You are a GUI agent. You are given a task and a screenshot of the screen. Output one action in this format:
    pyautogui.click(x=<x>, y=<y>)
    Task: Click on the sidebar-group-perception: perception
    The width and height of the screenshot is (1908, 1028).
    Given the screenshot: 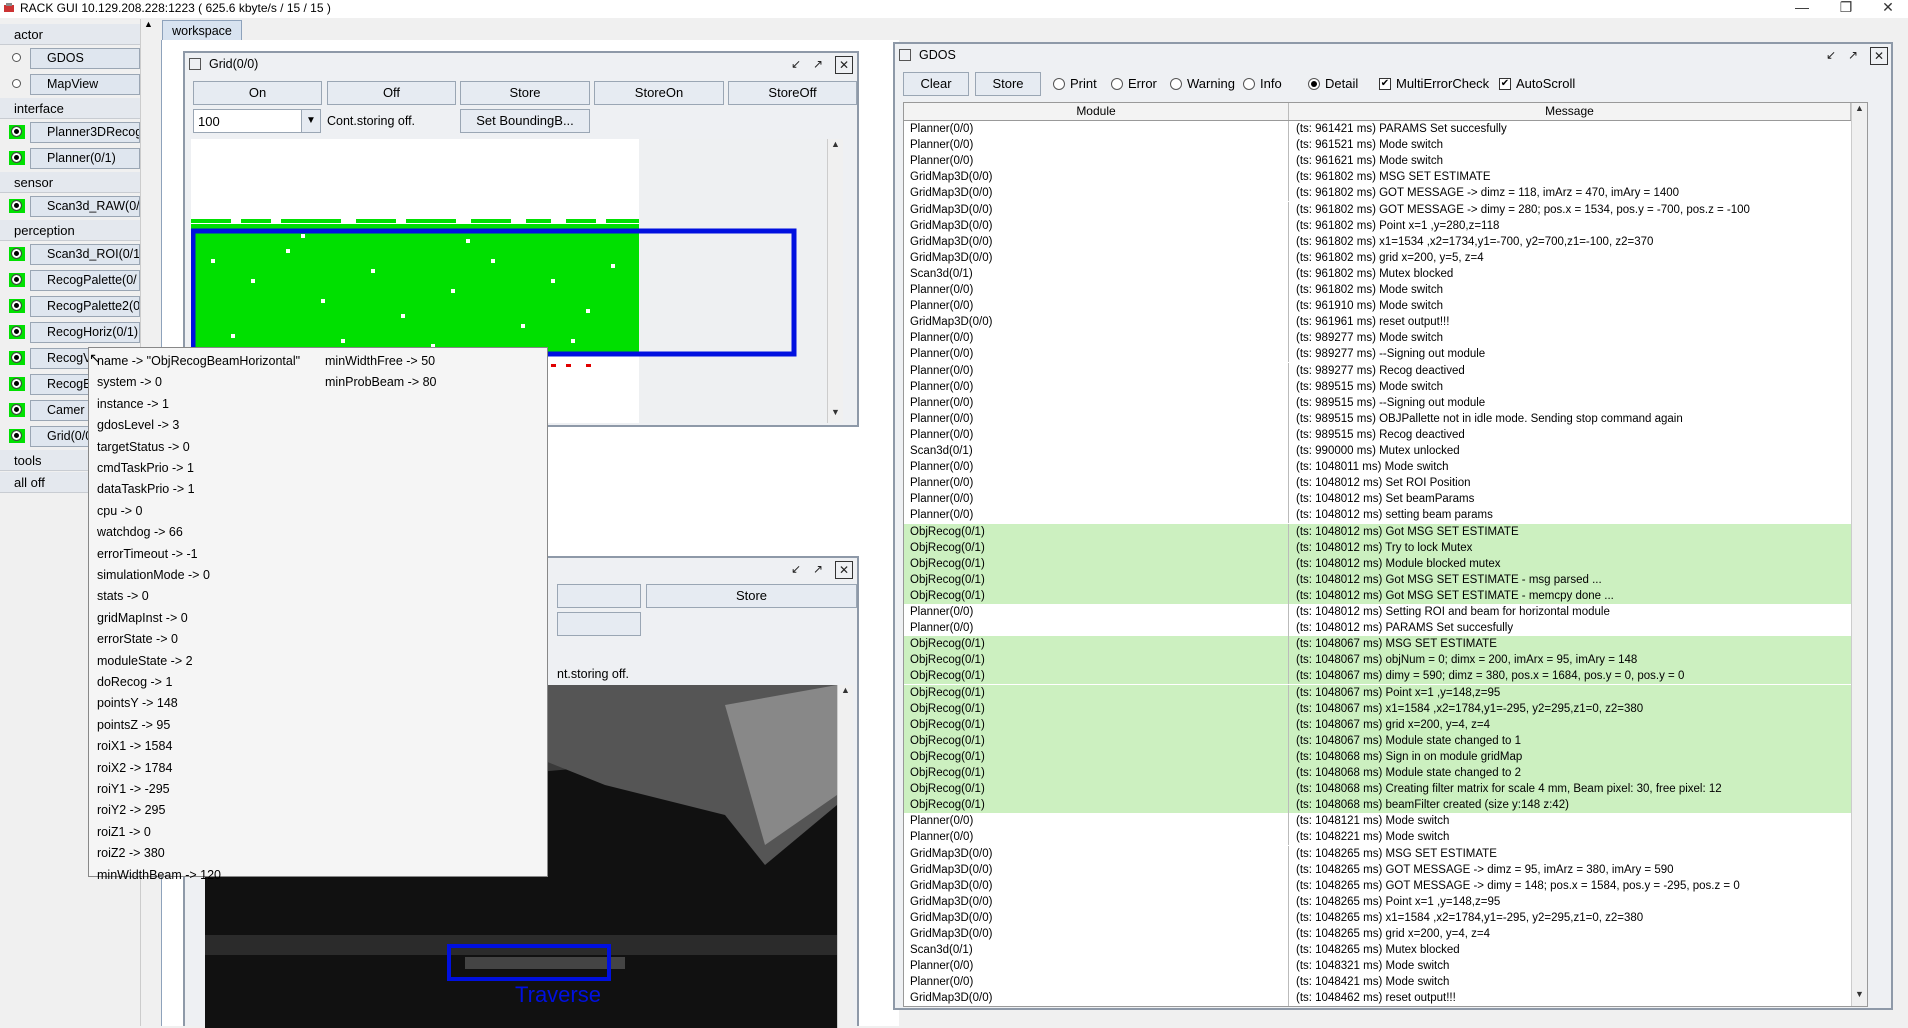 What is the action you would take?
    pyautogui.click(x=70, y=230)
    